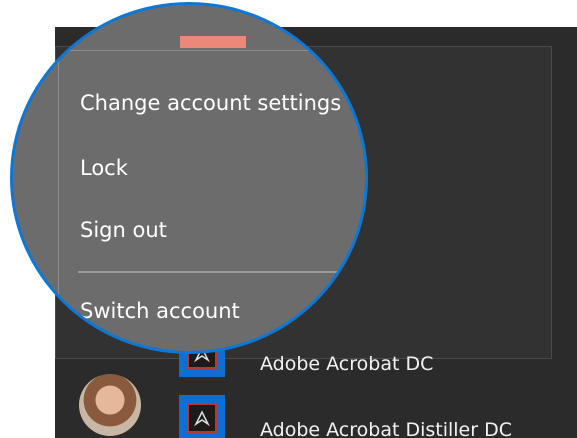  What do you see at coordinates (160, 311) in the screenshot?
I see `switch-account-menu-item: Switch account` at bounding box center [160, 311].